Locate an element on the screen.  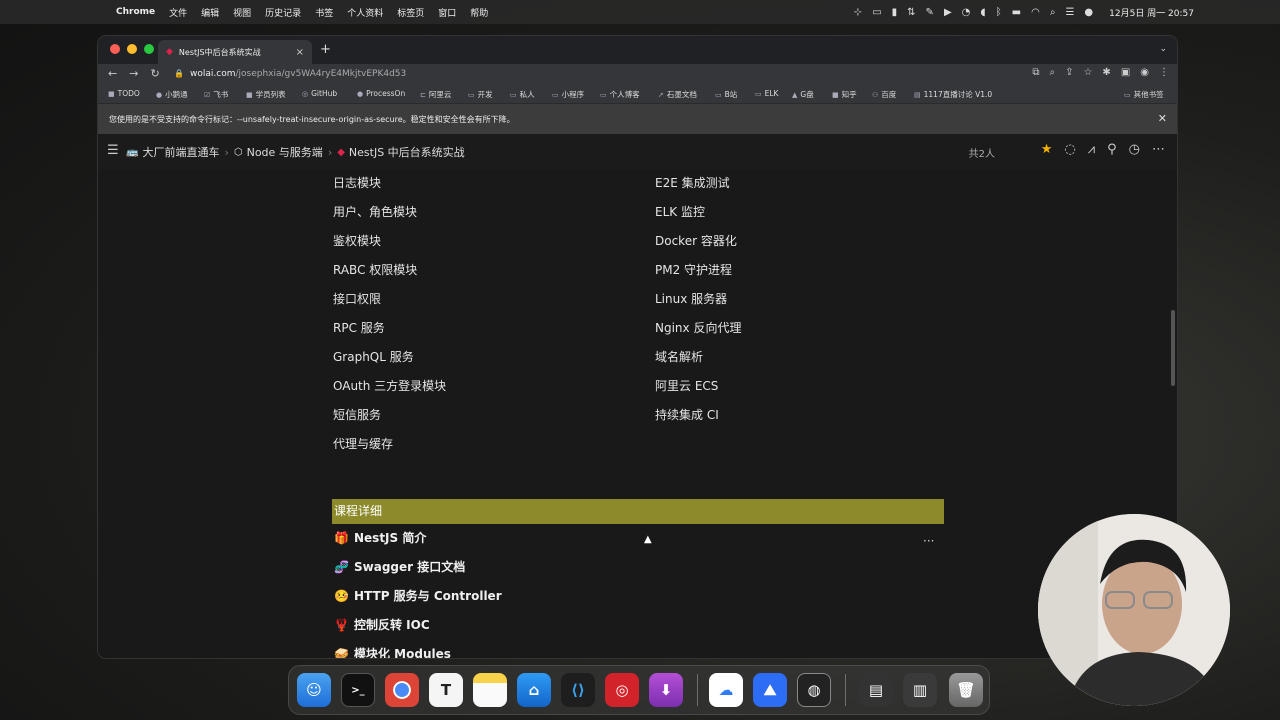
url-host: wolai.com is located at coordinates (213, 74).